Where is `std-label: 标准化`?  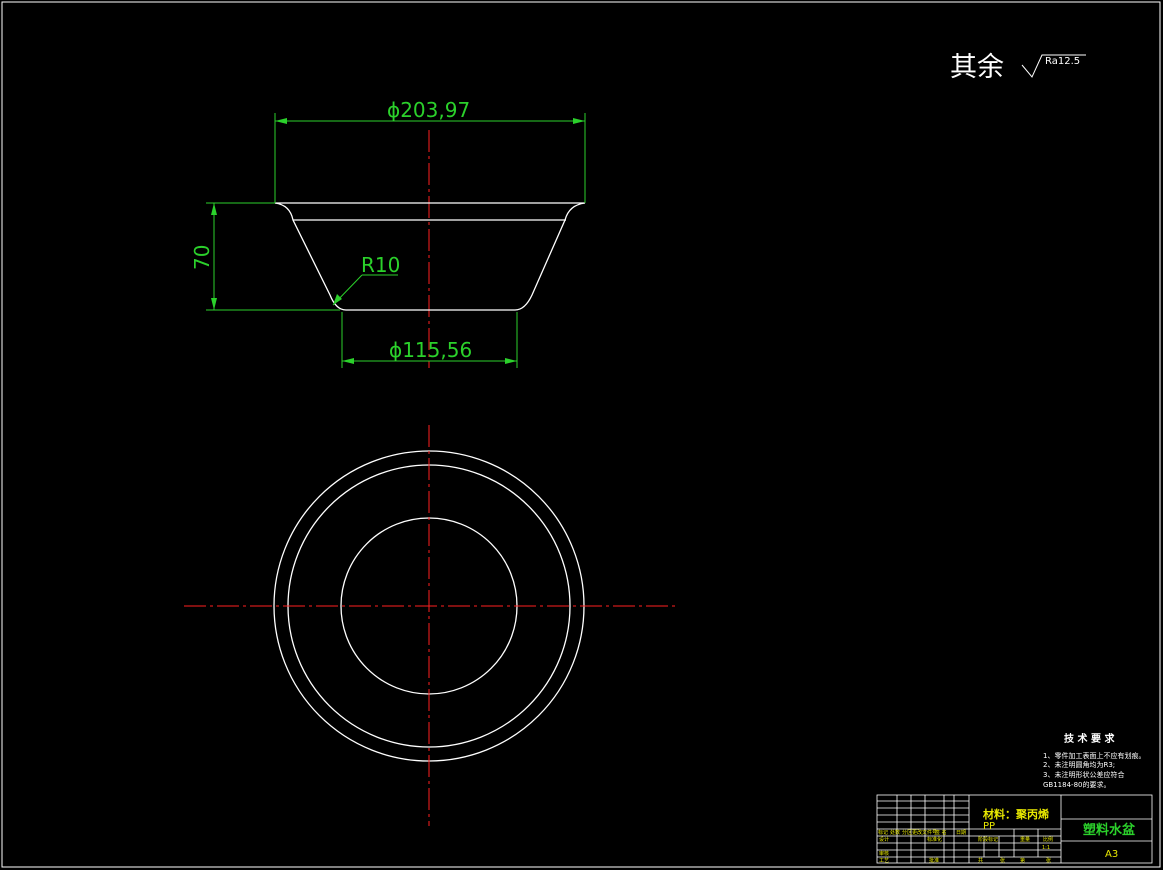 std-label: 标准化 is located at coordinates (934, 839).